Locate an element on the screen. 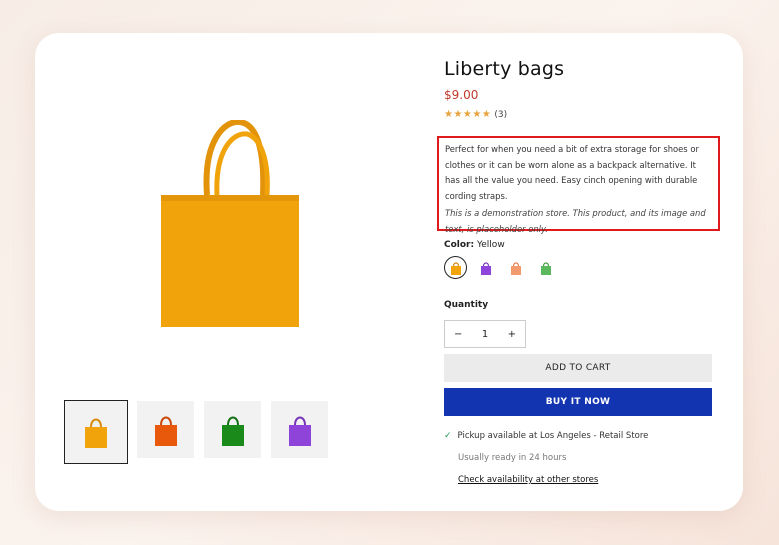  quantity-increase-button: + is located at coordinates (512, 334).